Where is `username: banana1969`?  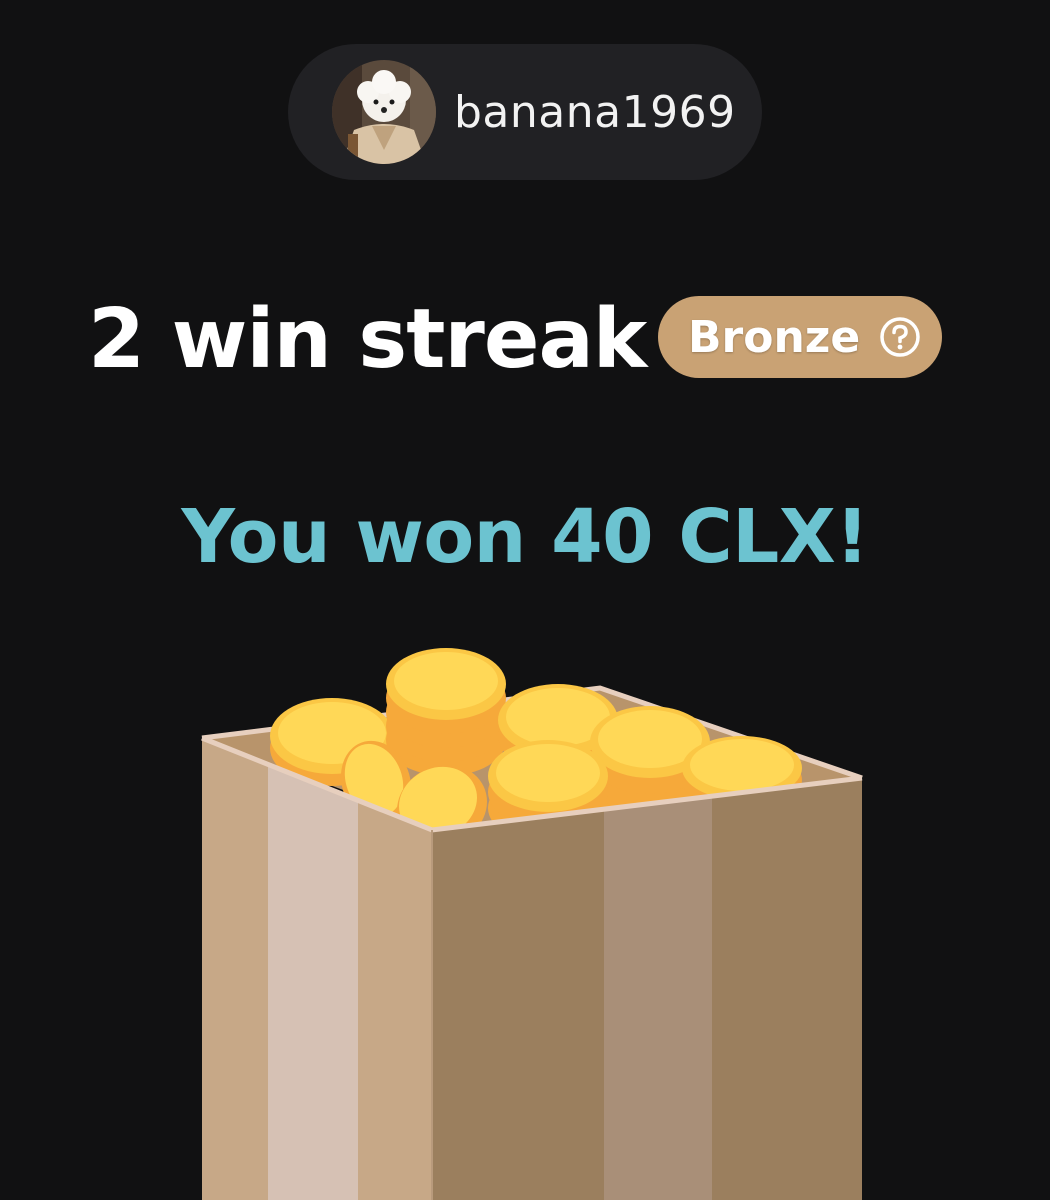 username: banana1969 is located at coordinates (595, 112).